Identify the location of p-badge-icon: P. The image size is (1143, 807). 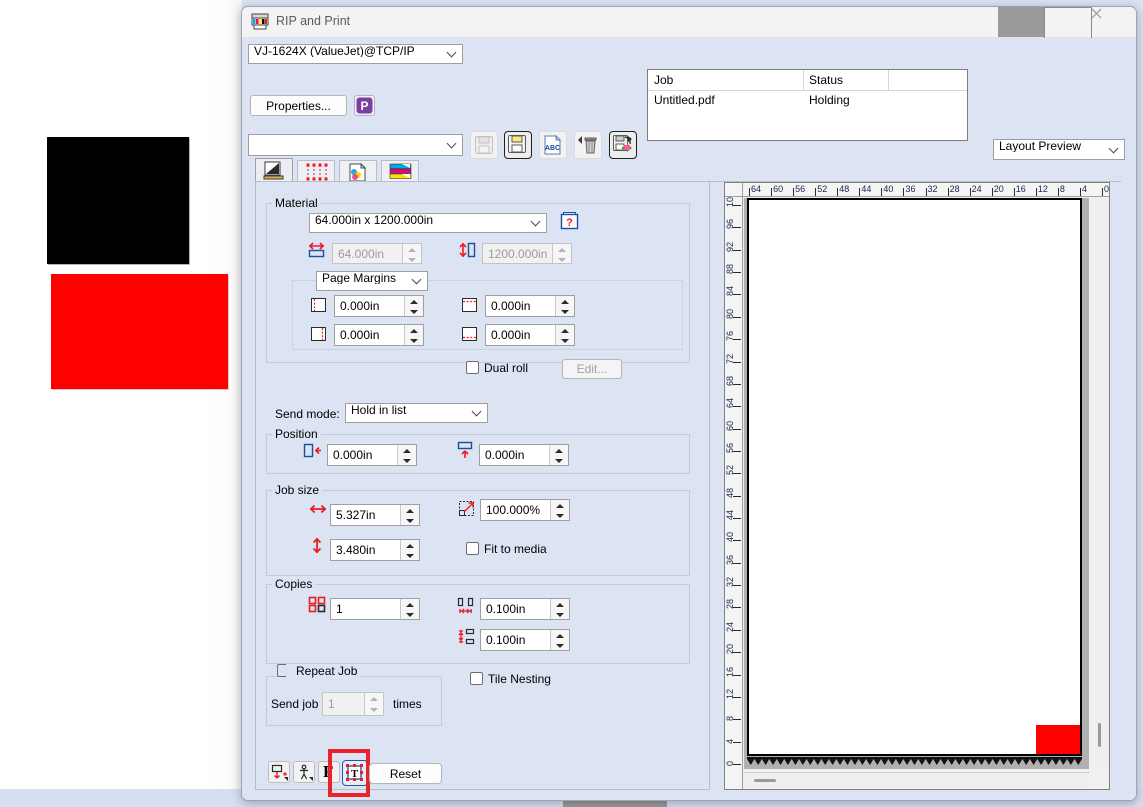
(364, 105).